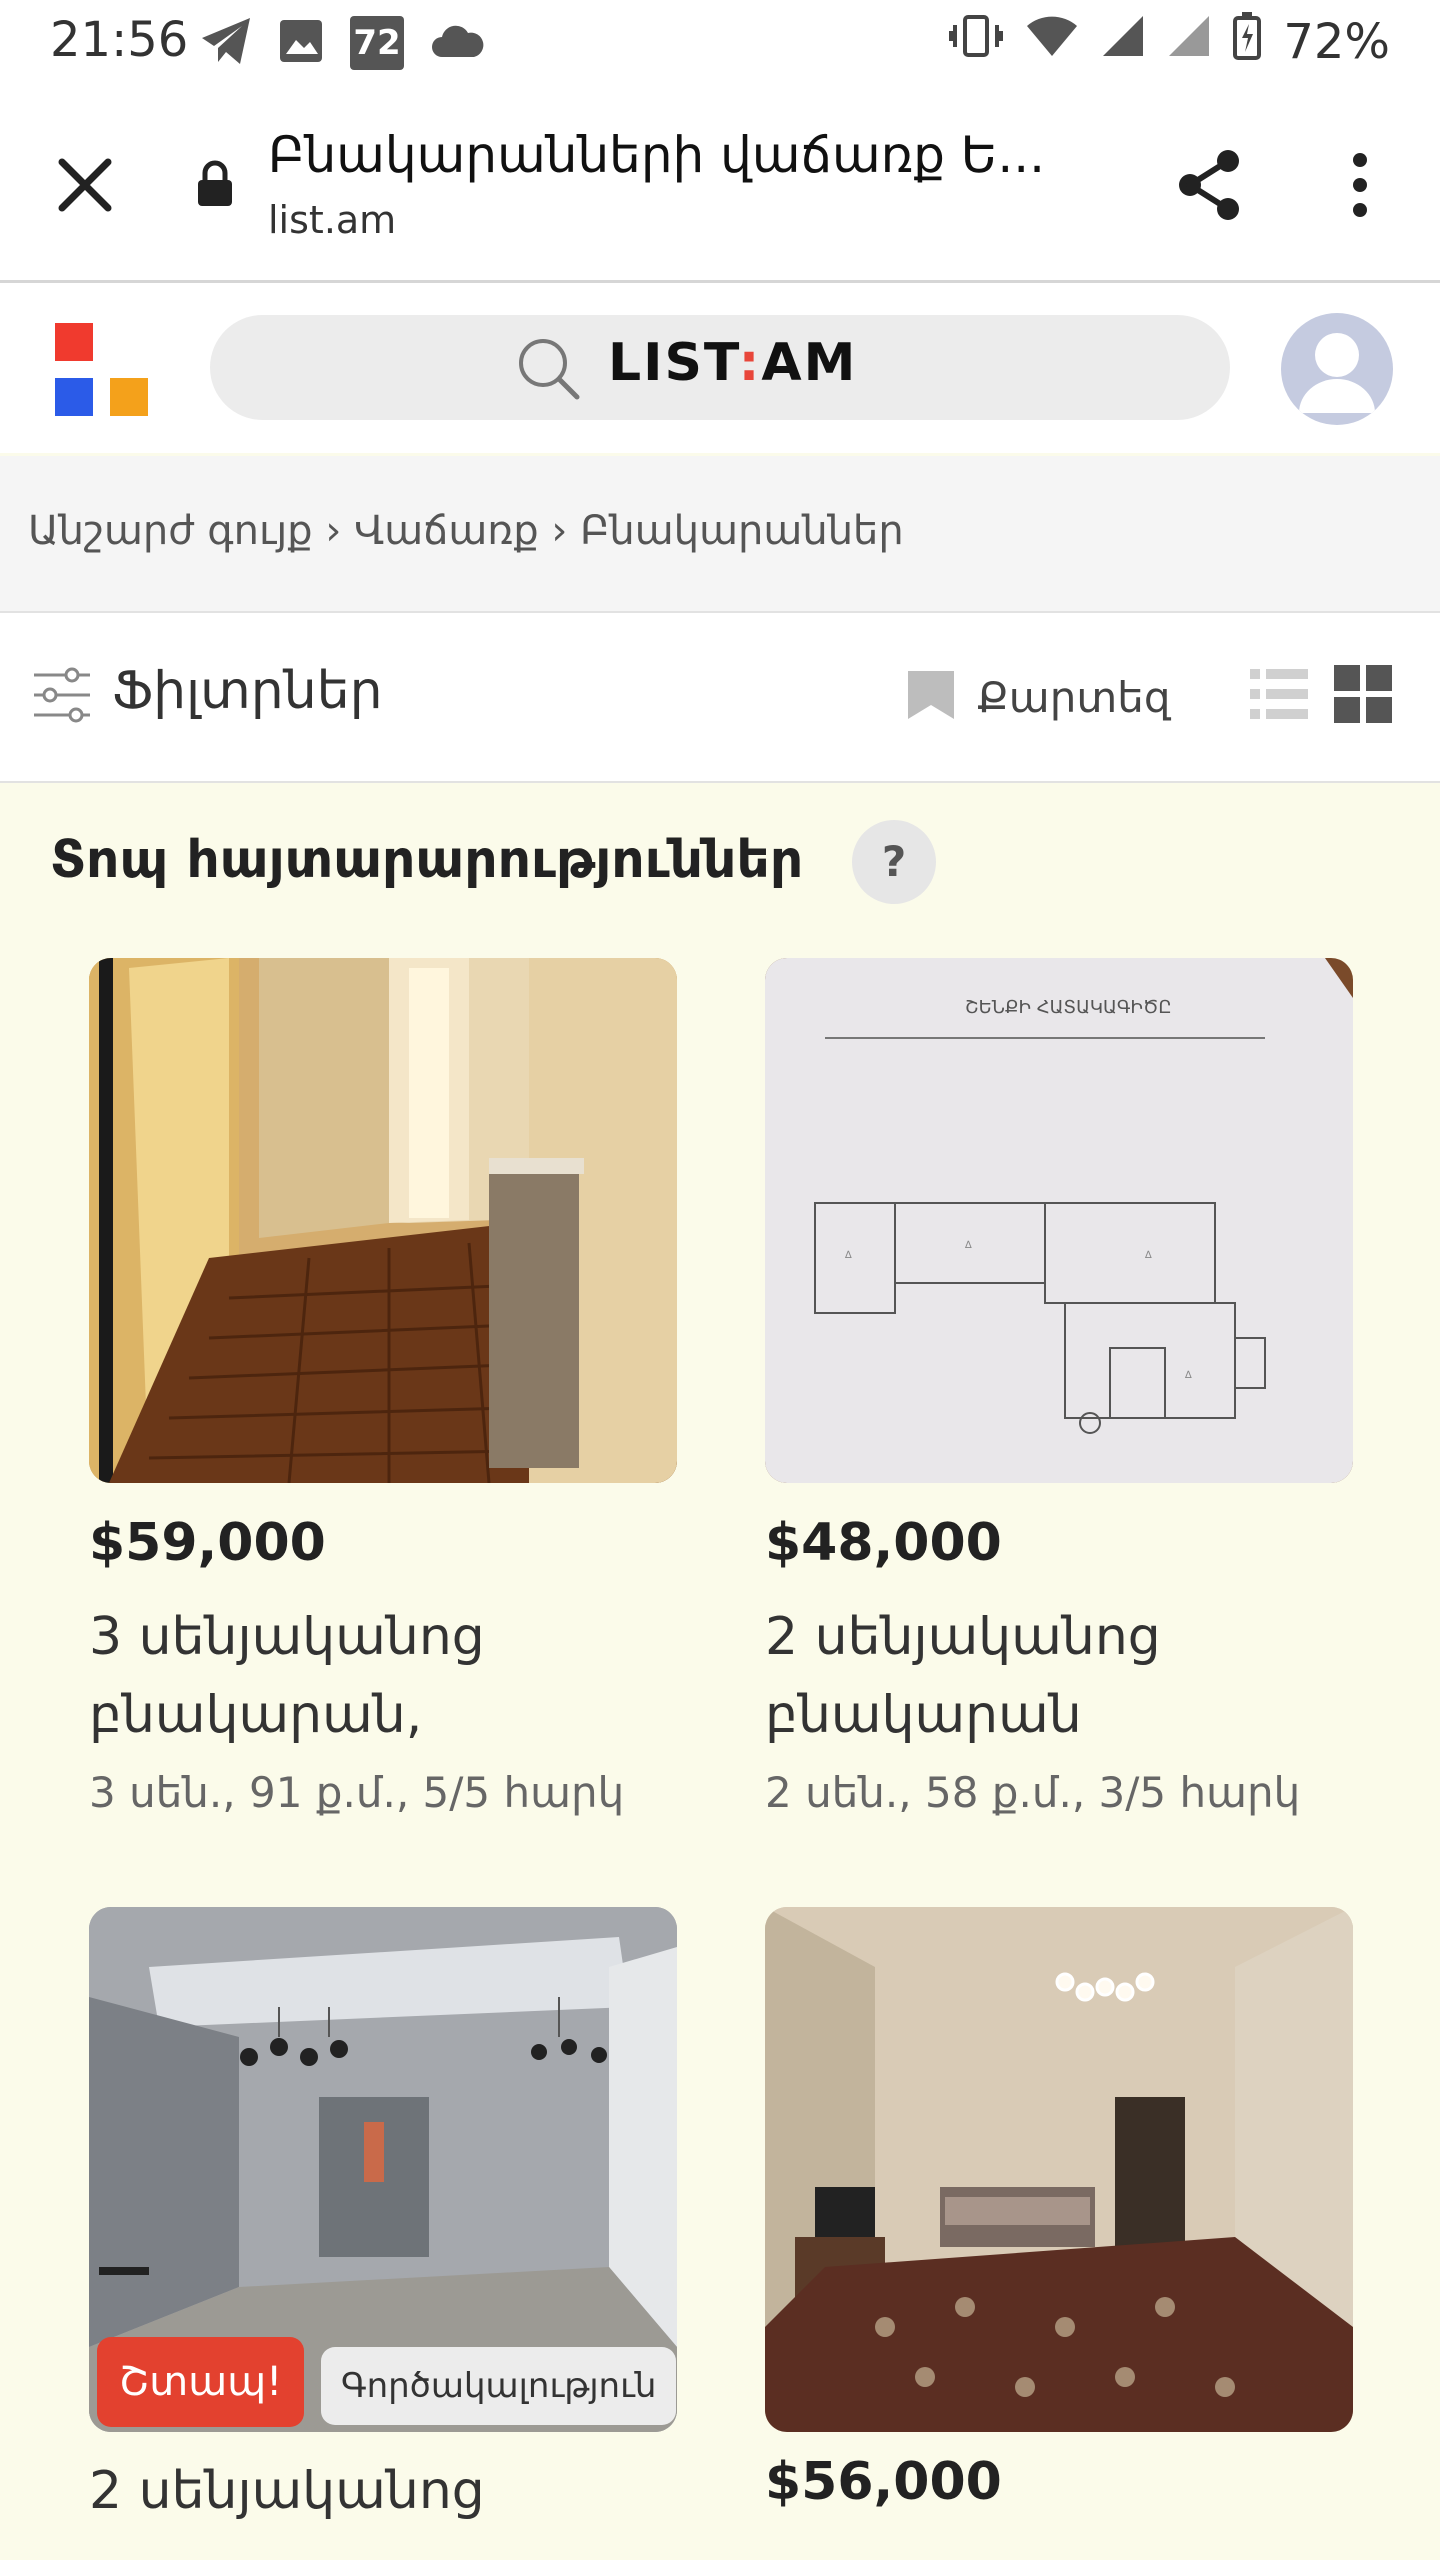 This screenshot has width=1440, height=2560. What do you see at coordinates (1336, 42) in the screenshot?
I see `battery-percent: 72%` at bounding box center [1336, 42].